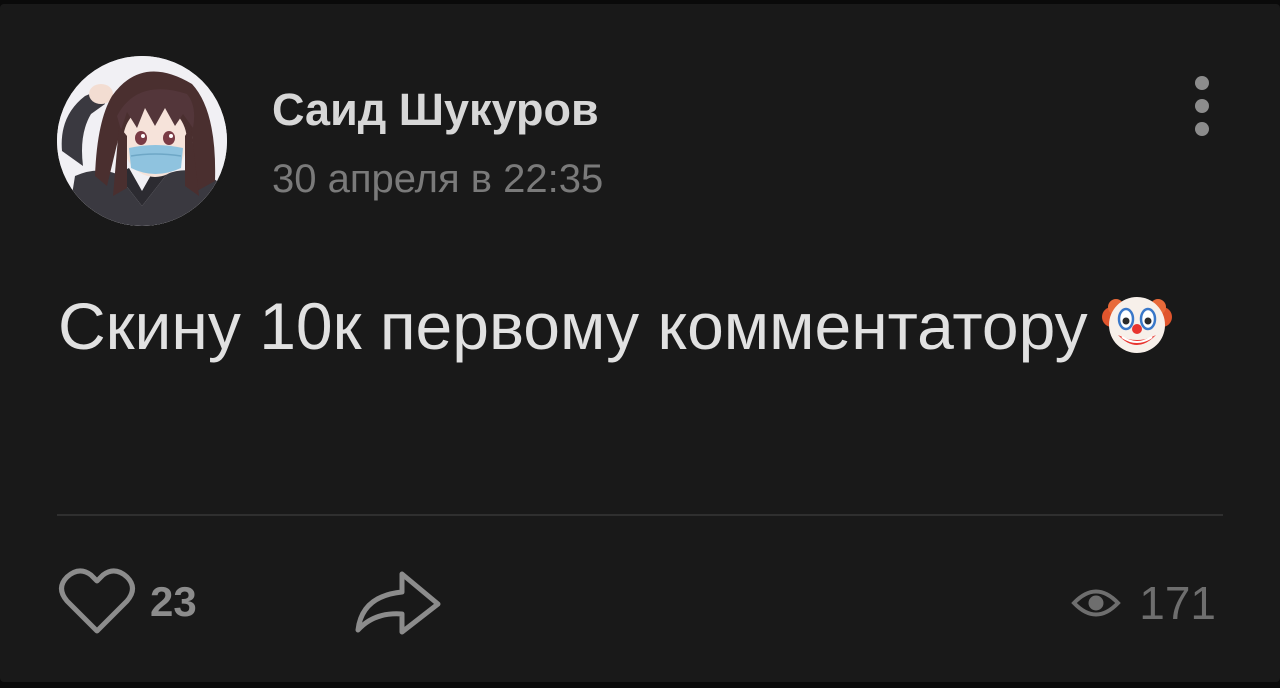  I want to click on avatar, so click(142, 141).